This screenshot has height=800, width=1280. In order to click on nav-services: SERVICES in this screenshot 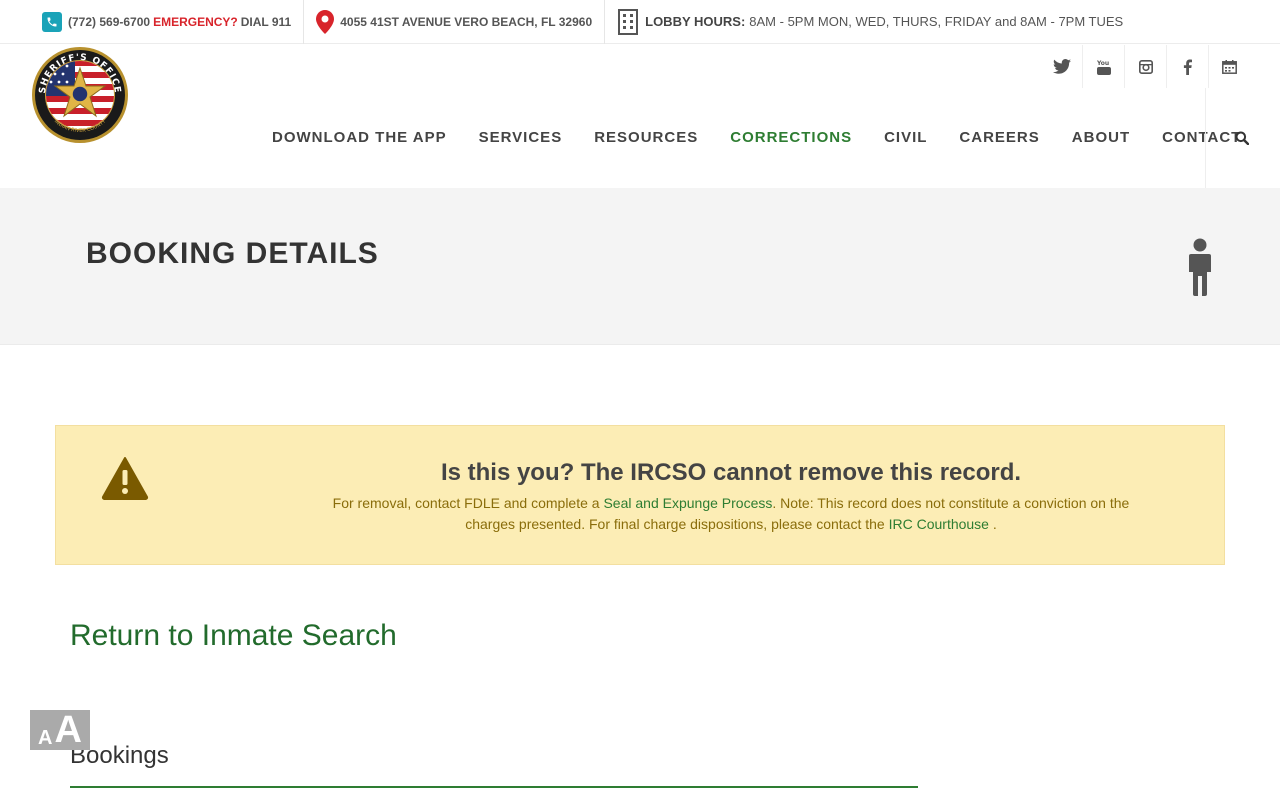, I will do `click(521, 138)`.